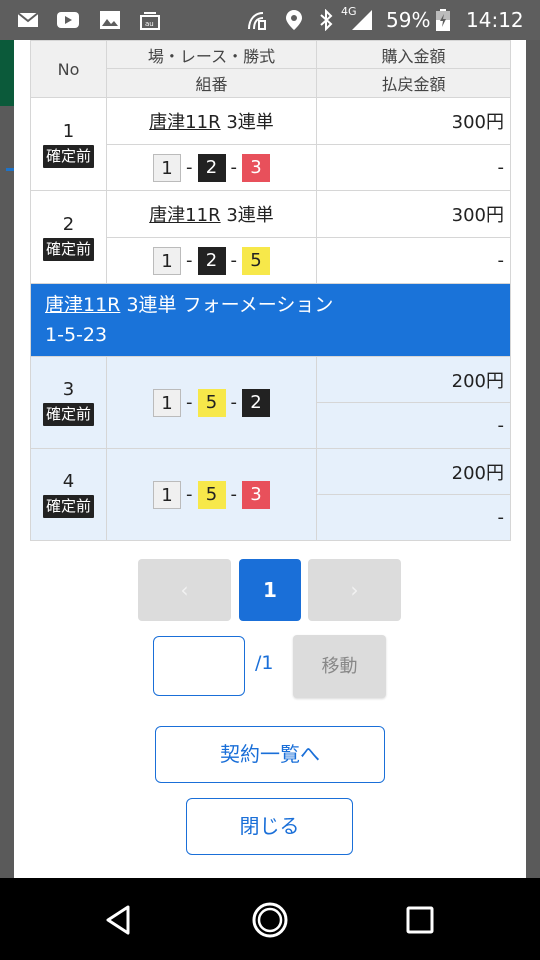 Image resolution: width=540 pixels, height=960 pixels. Describe the element at coordinates (413, 83) in the screenshot. I see `header-payout-amount: 払戻金額` at that location.